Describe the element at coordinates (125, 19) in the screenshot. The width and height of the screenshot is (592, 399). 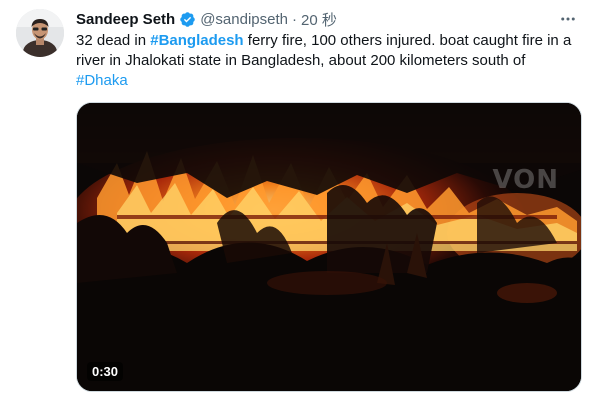
I see `author-name: Sandeep Seth` at that location.